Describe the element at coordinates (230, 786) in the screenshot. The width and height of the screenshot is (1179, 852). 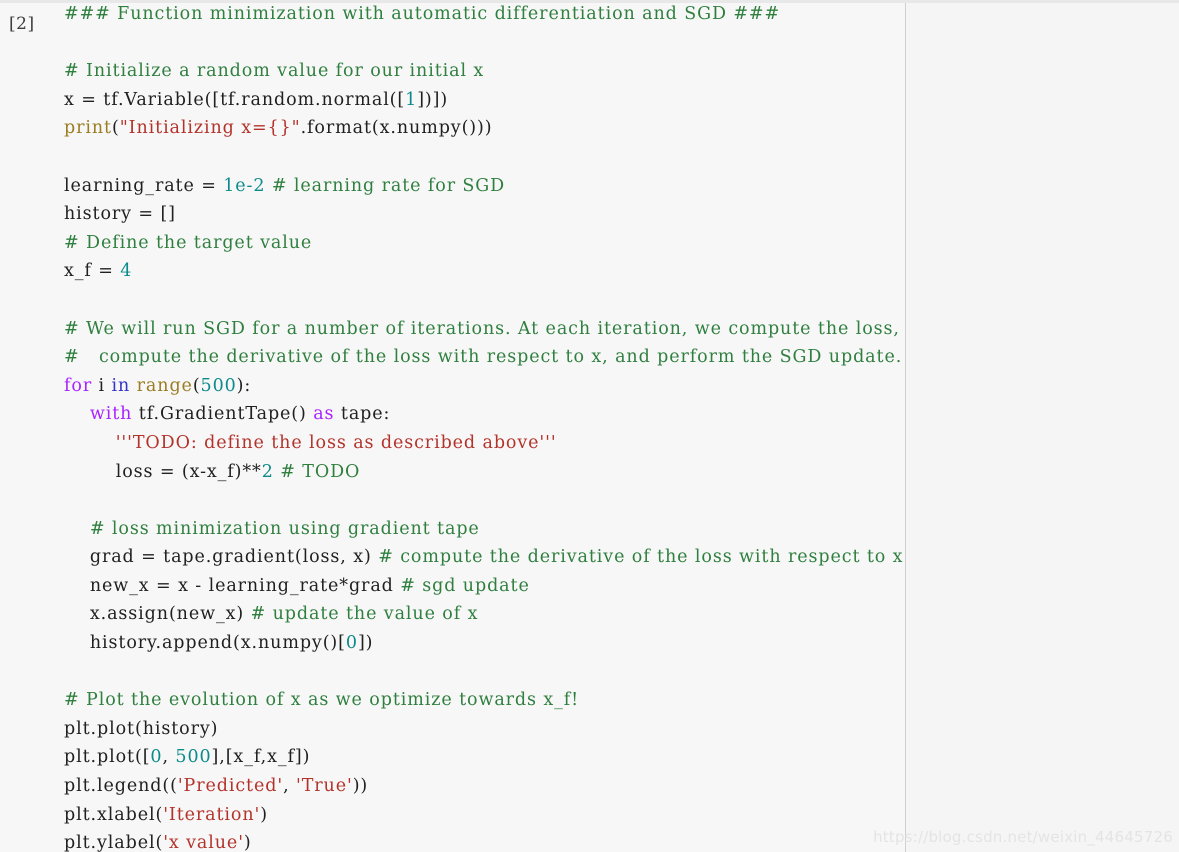
I see `code-token-string: 'Predicted'` at that location.